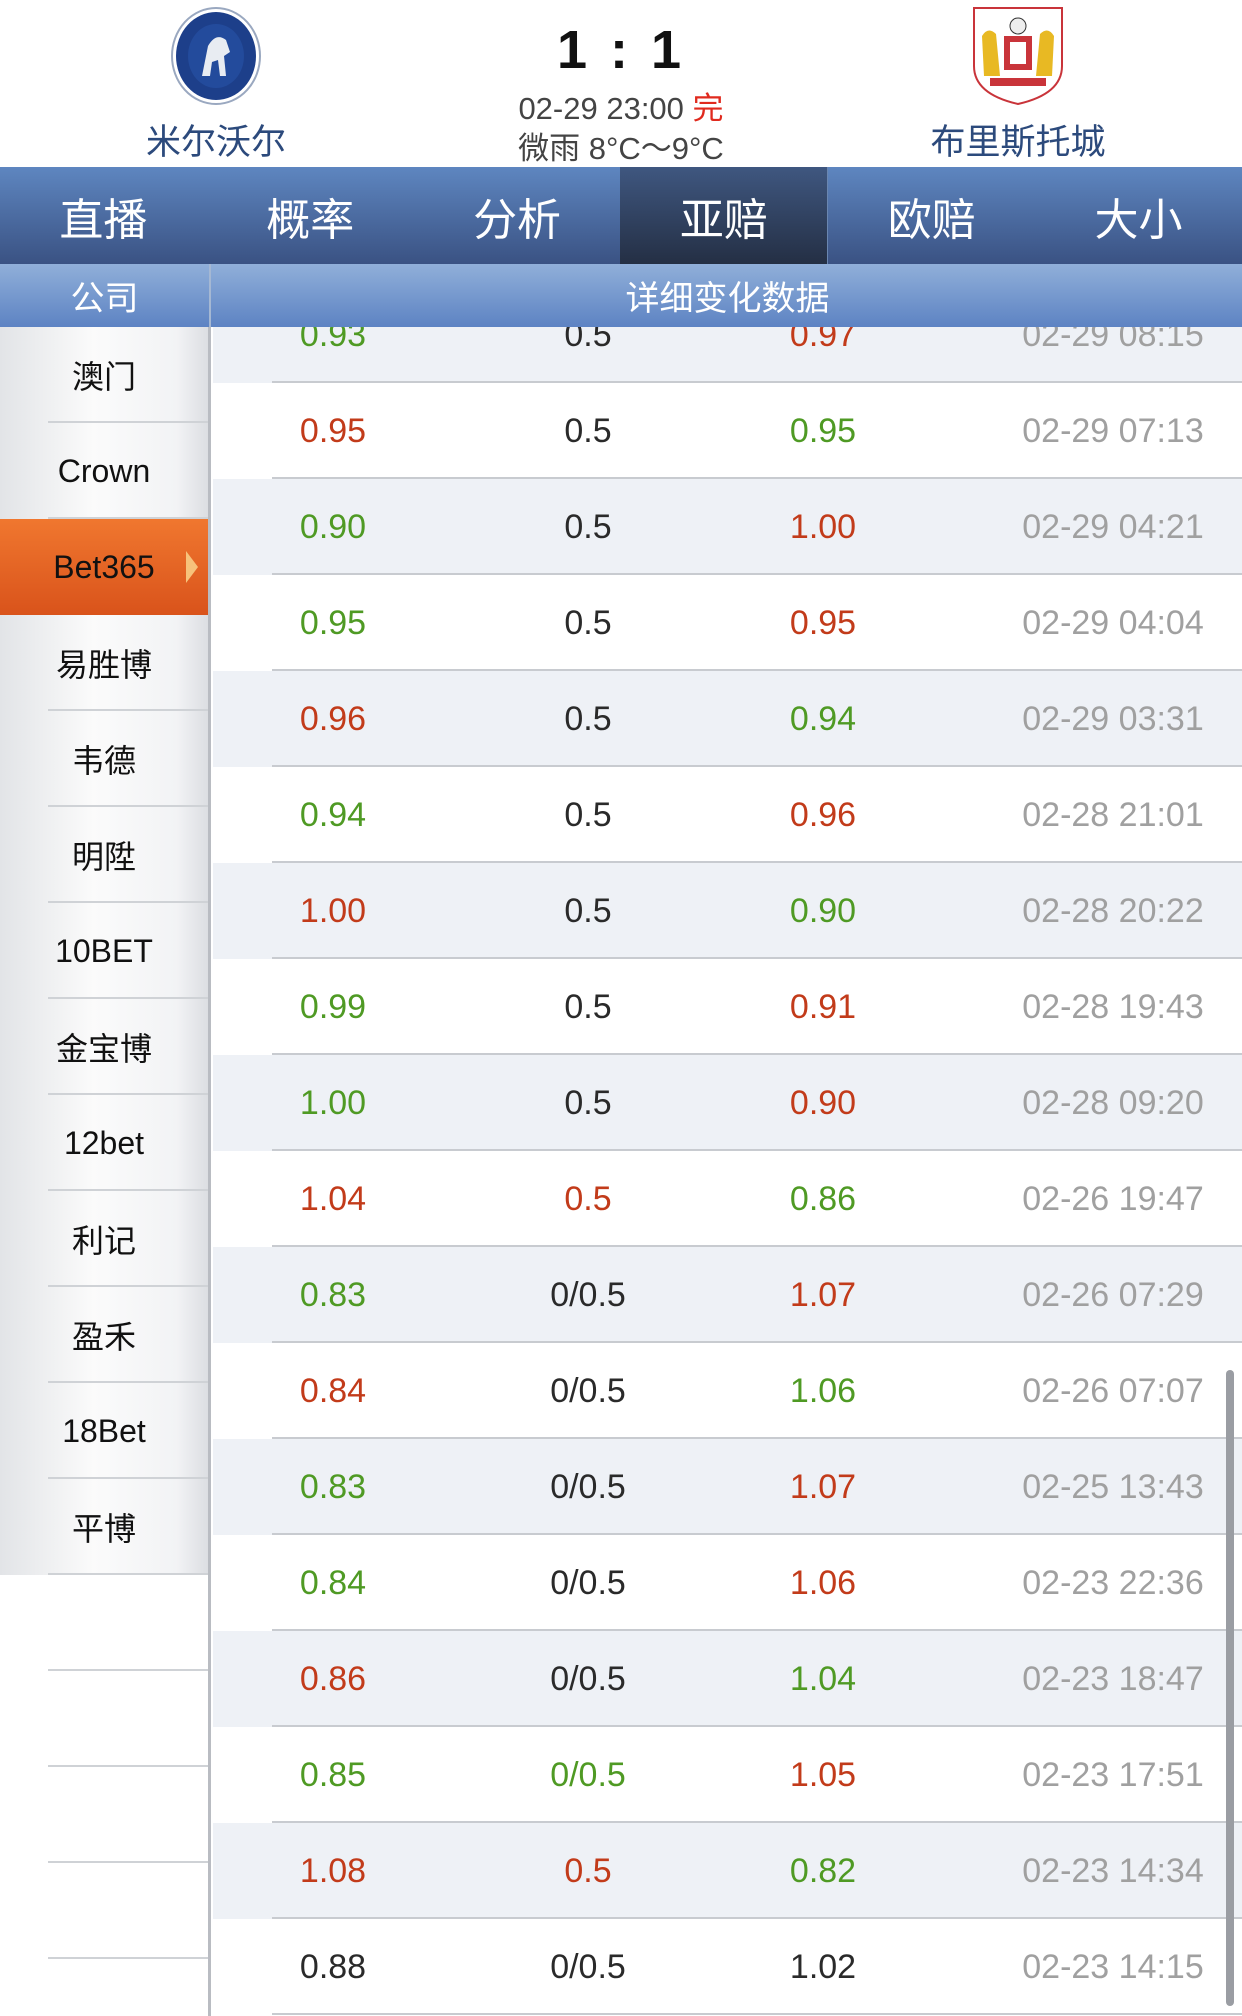 This screenshot has height=2016, width=1242. I want to click on table-row: 0.83 0/0.5 1.07 02-25 13:43, so click(727, 1487).